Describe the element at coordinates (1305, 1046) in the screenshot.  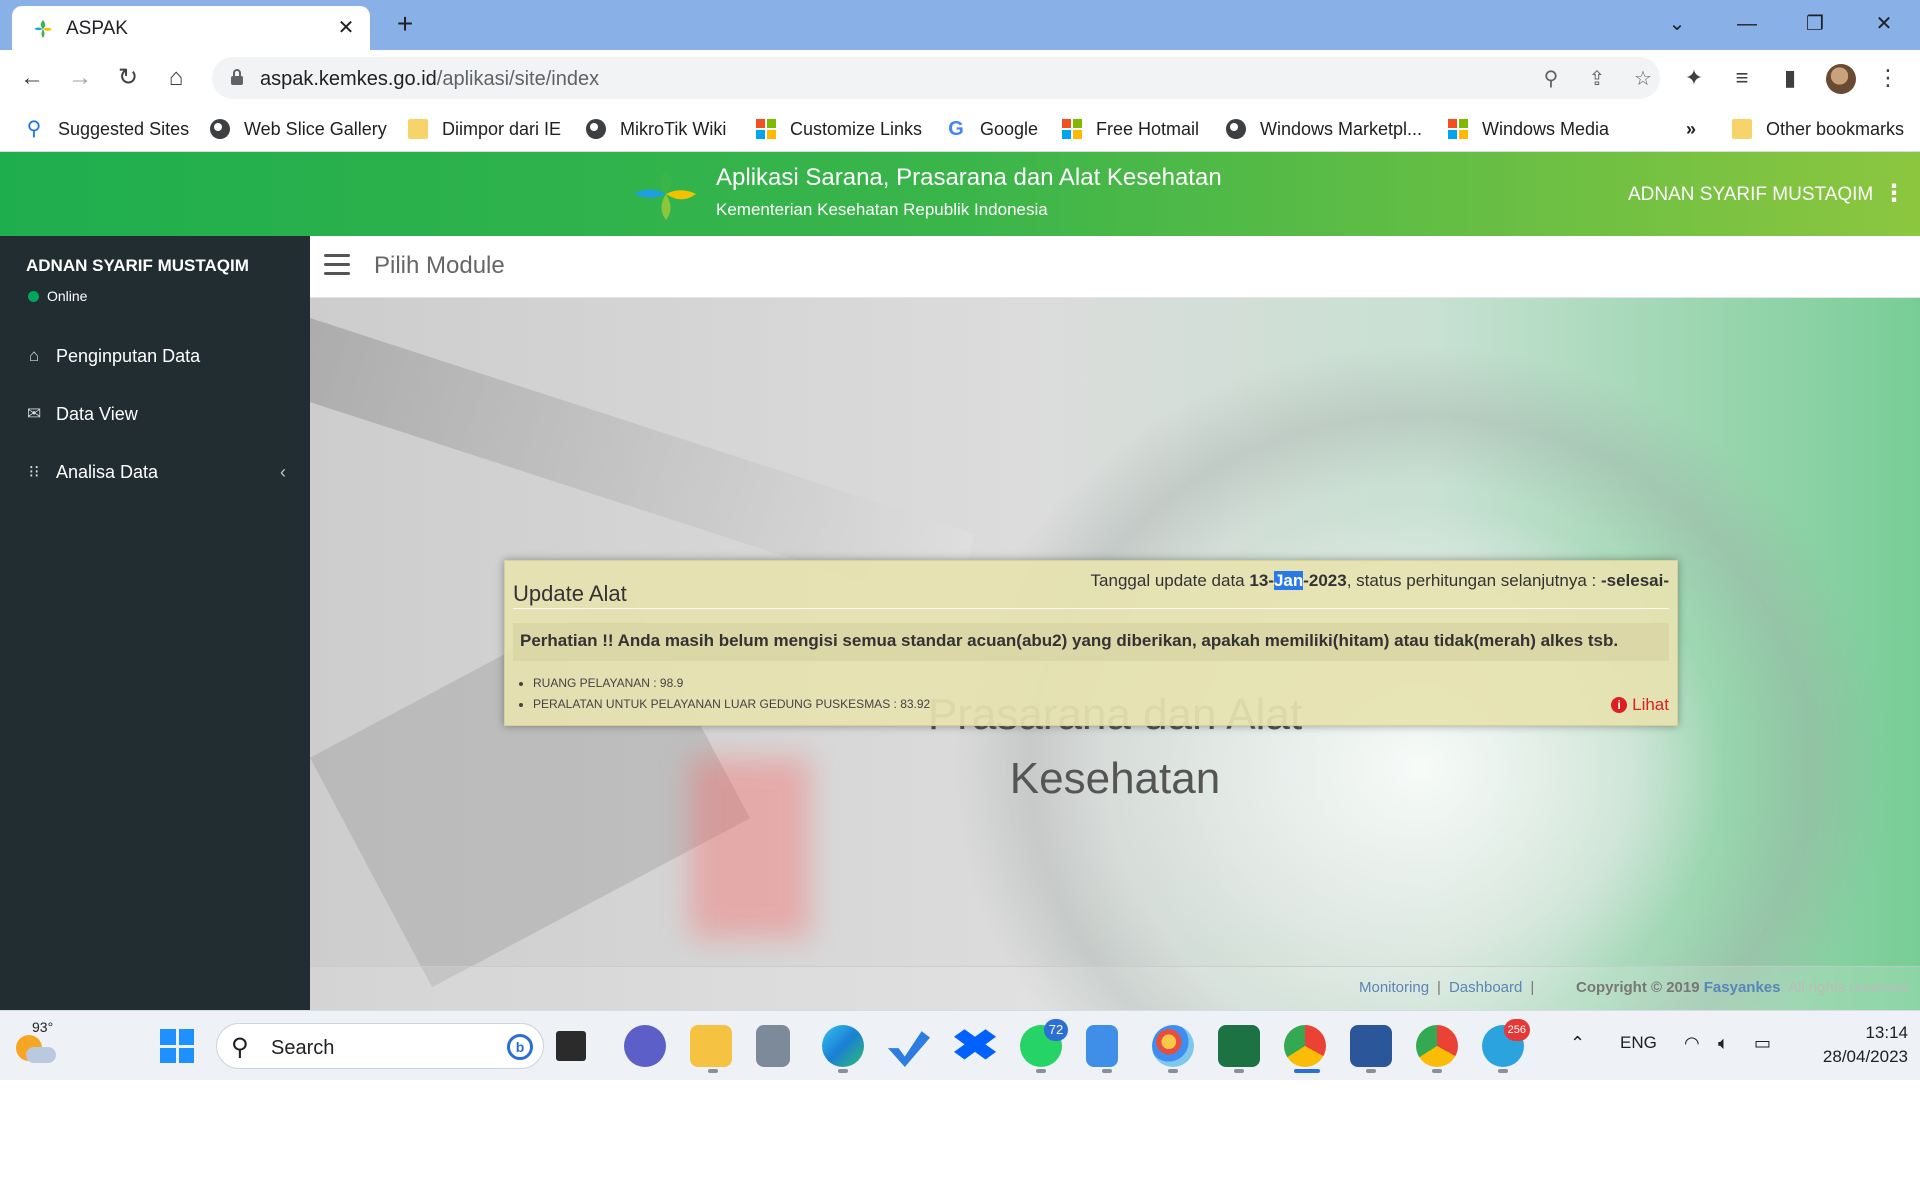
I see `chrome-icon` at that location.